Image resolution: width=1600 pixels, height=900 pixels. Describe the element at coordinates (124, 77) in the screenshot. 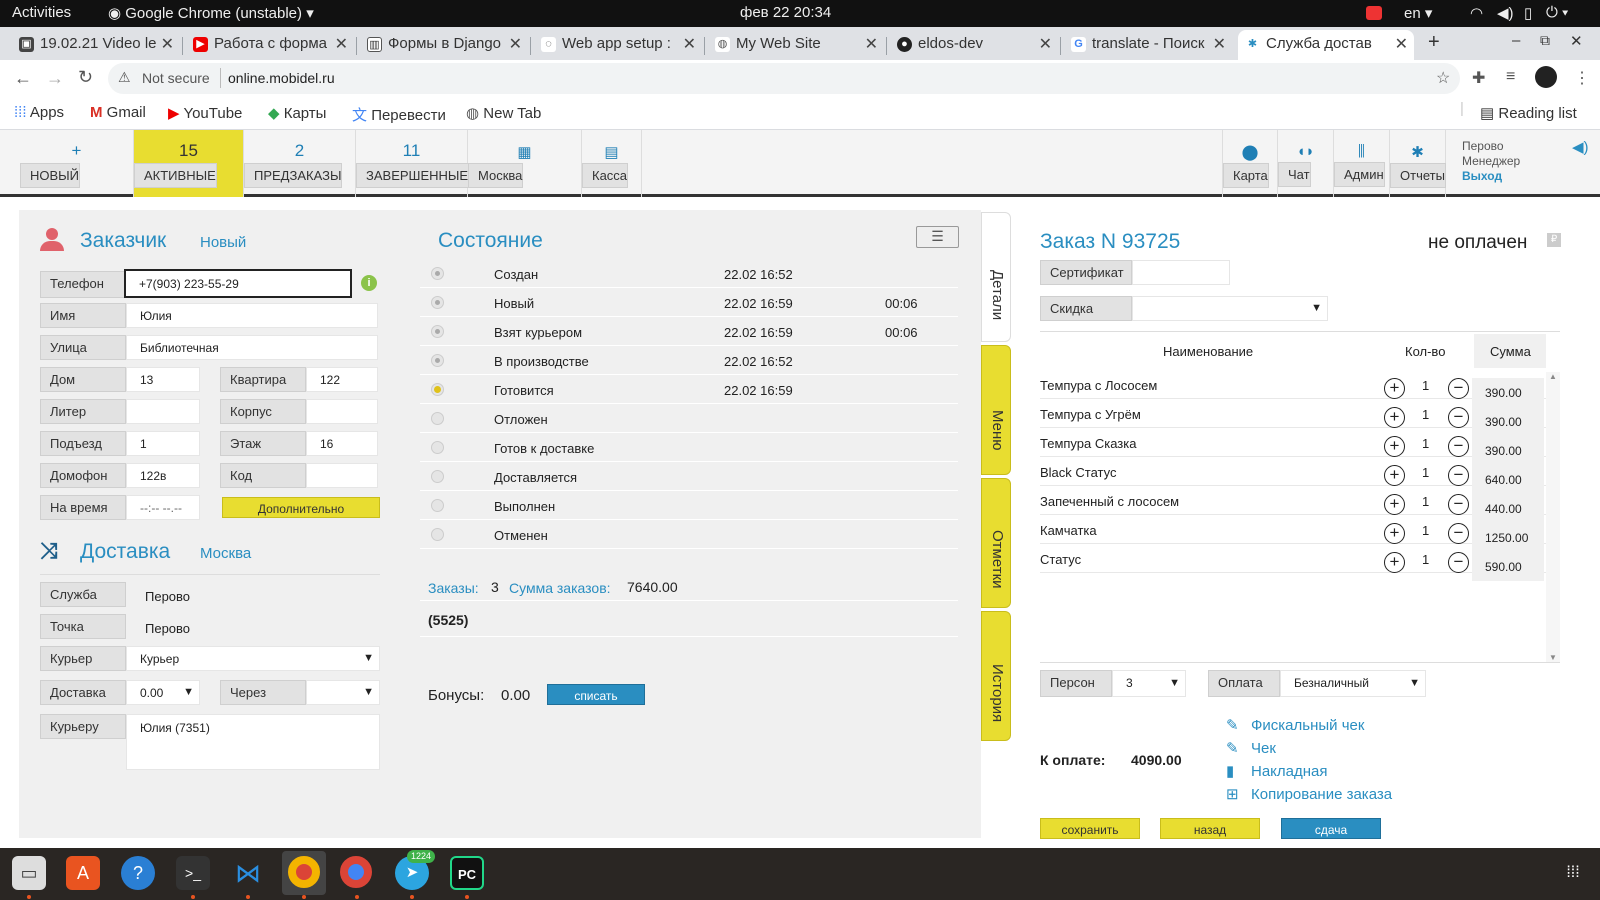

I see `warning-icon: ⚠` at that location.